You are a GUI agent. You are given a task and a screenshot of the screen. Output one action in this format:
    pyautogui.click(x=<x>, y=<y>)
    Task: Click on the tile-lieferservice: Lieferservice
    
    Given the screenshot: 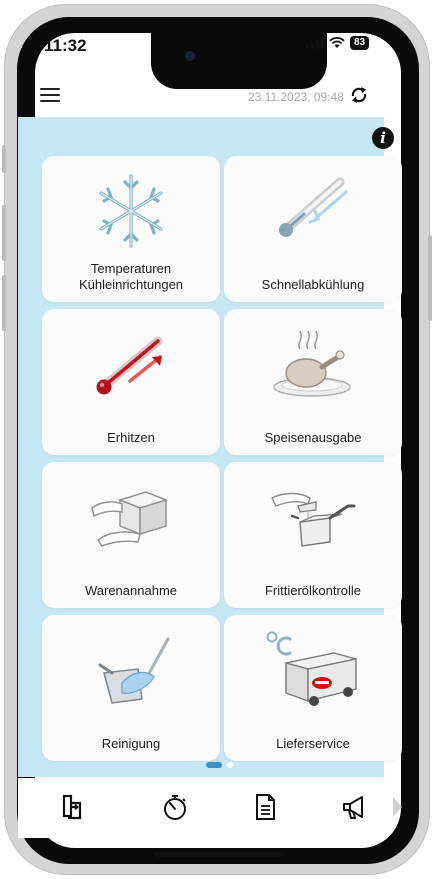 What is the action you would take?
    pyautogui.click(x=313, y=688)
    